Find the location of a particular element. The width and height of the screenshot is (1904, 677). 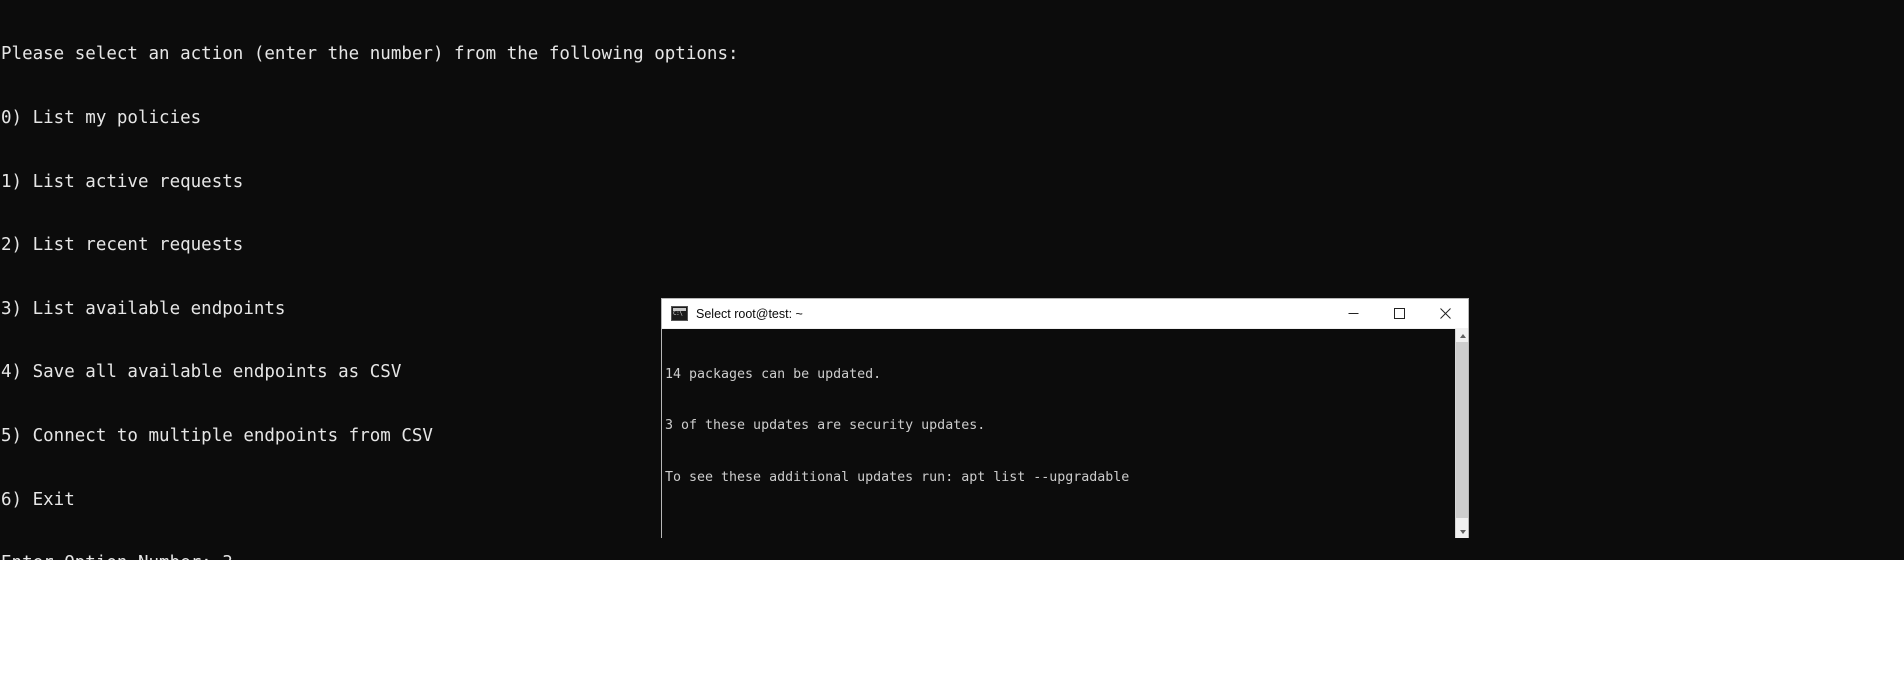

close-icon is located at coordinates (1445, 313).